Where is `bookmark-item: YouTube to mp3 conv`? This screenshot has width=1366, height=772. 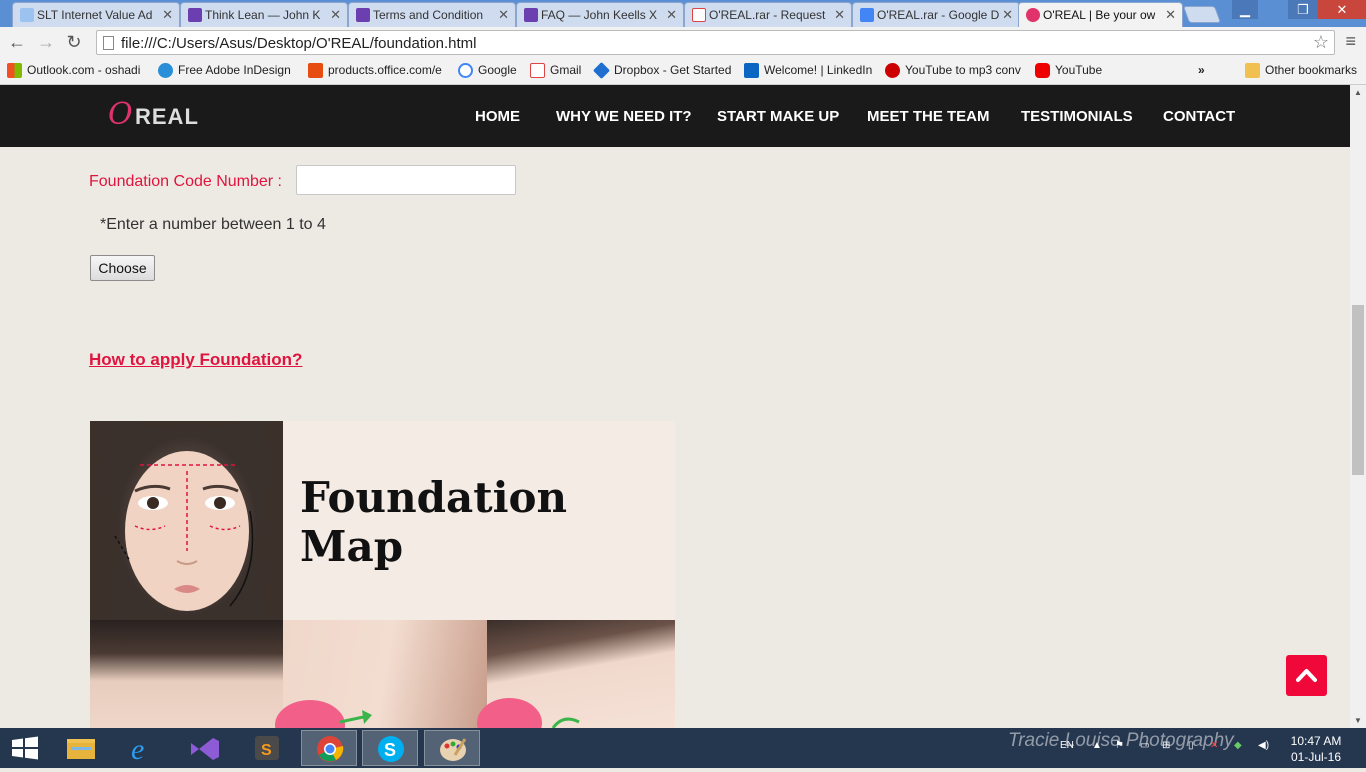 bookmark-item: YouTube to mp3 conv is located at coordinates (953, 70).